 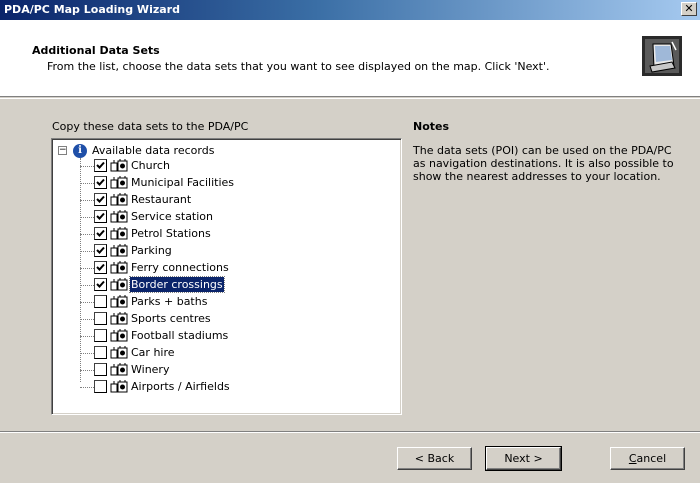 I want to click on tree-item: Restaurant, so click(x=230, y=200).